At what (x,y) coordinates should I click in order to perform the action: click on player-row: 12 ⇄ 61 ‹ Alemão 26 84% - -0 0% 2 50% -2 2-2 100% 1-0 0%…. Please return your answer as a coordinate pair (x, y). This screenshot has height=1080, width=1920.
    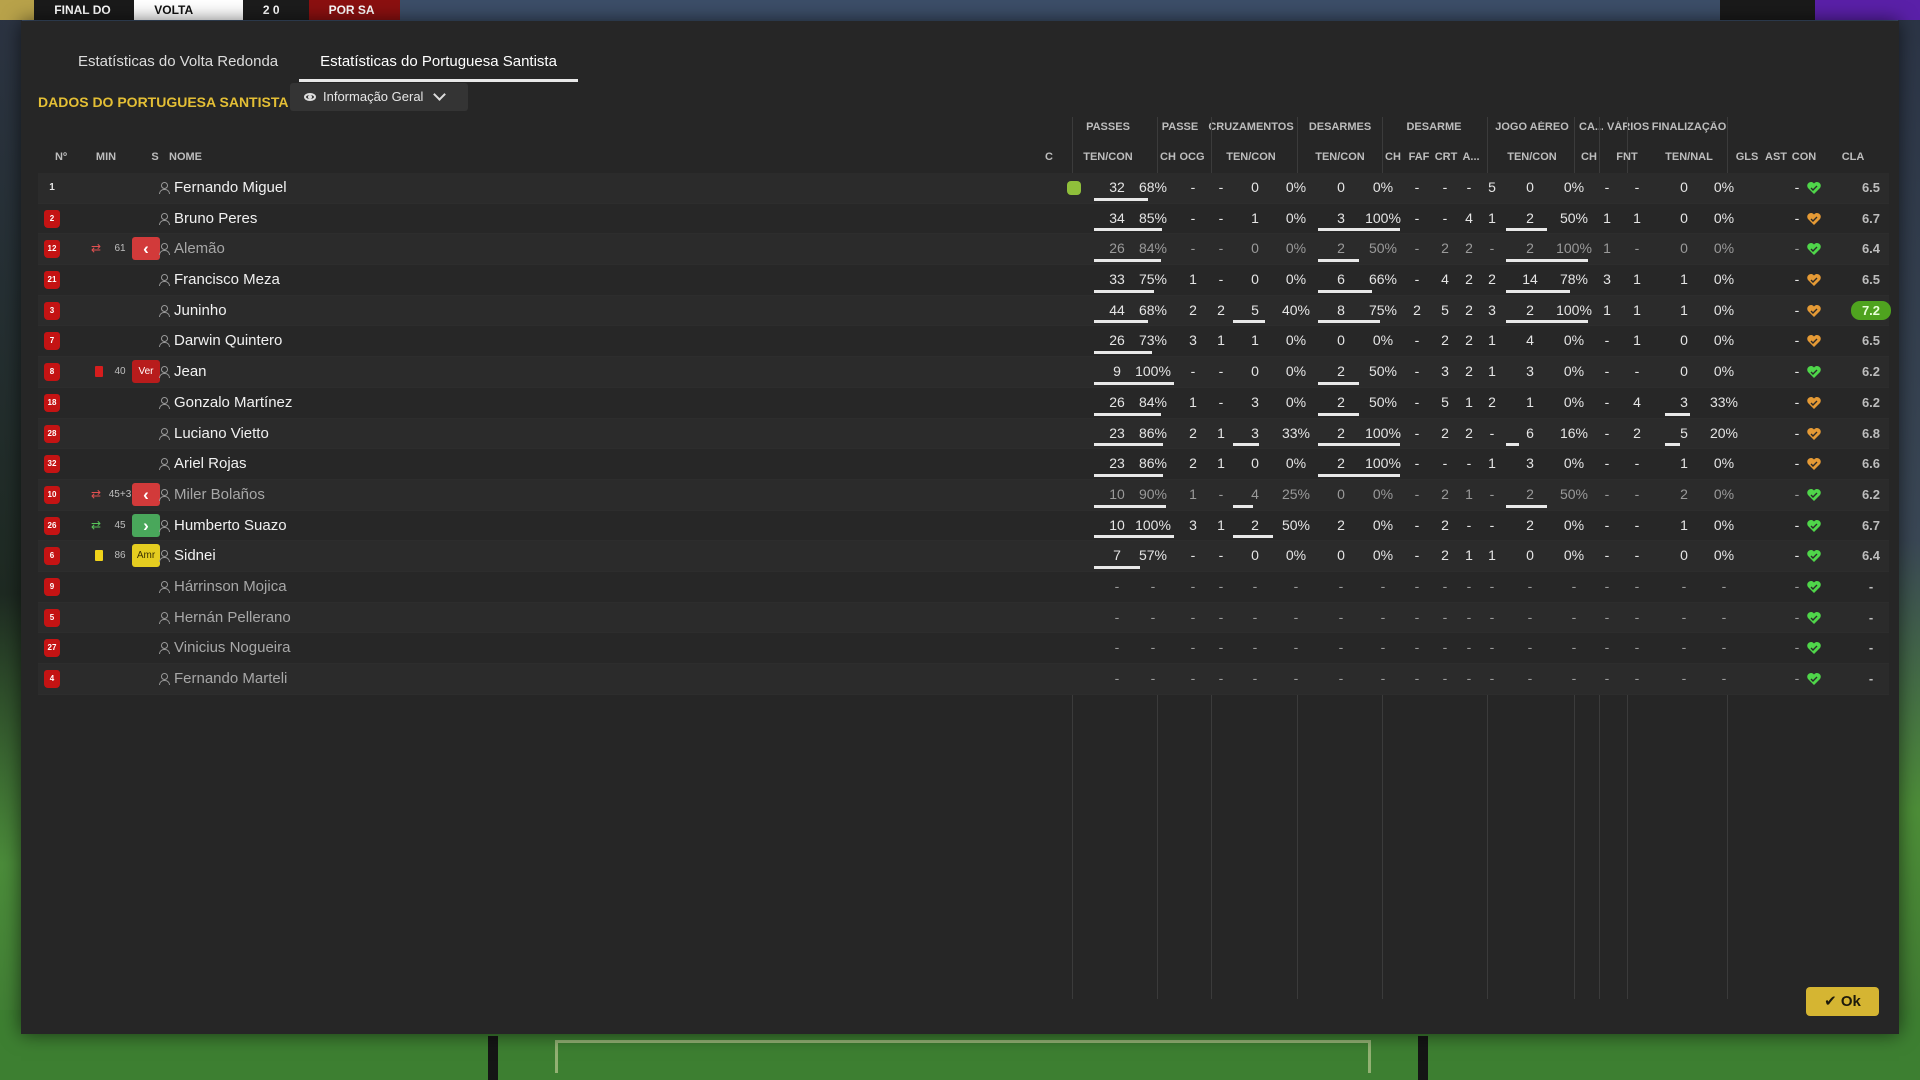
    Looking at the image, I should click on (963, 250).